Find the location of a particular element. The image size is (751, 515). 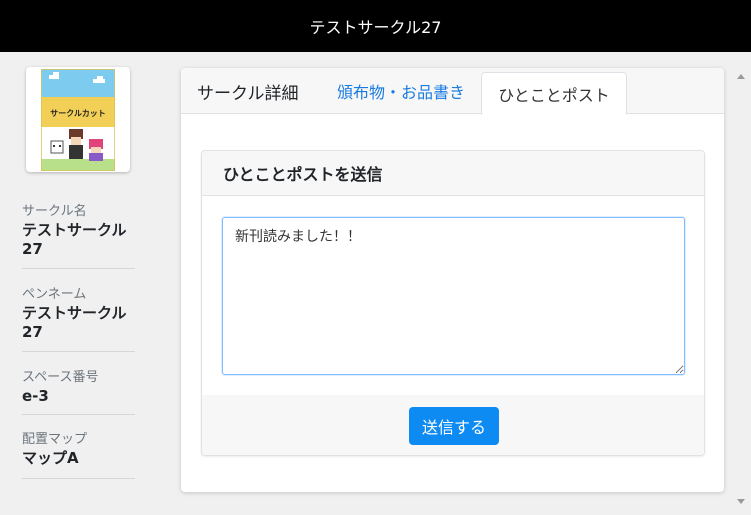

tab-short-post: ひとことポスト is located at coordinates (554, 93).